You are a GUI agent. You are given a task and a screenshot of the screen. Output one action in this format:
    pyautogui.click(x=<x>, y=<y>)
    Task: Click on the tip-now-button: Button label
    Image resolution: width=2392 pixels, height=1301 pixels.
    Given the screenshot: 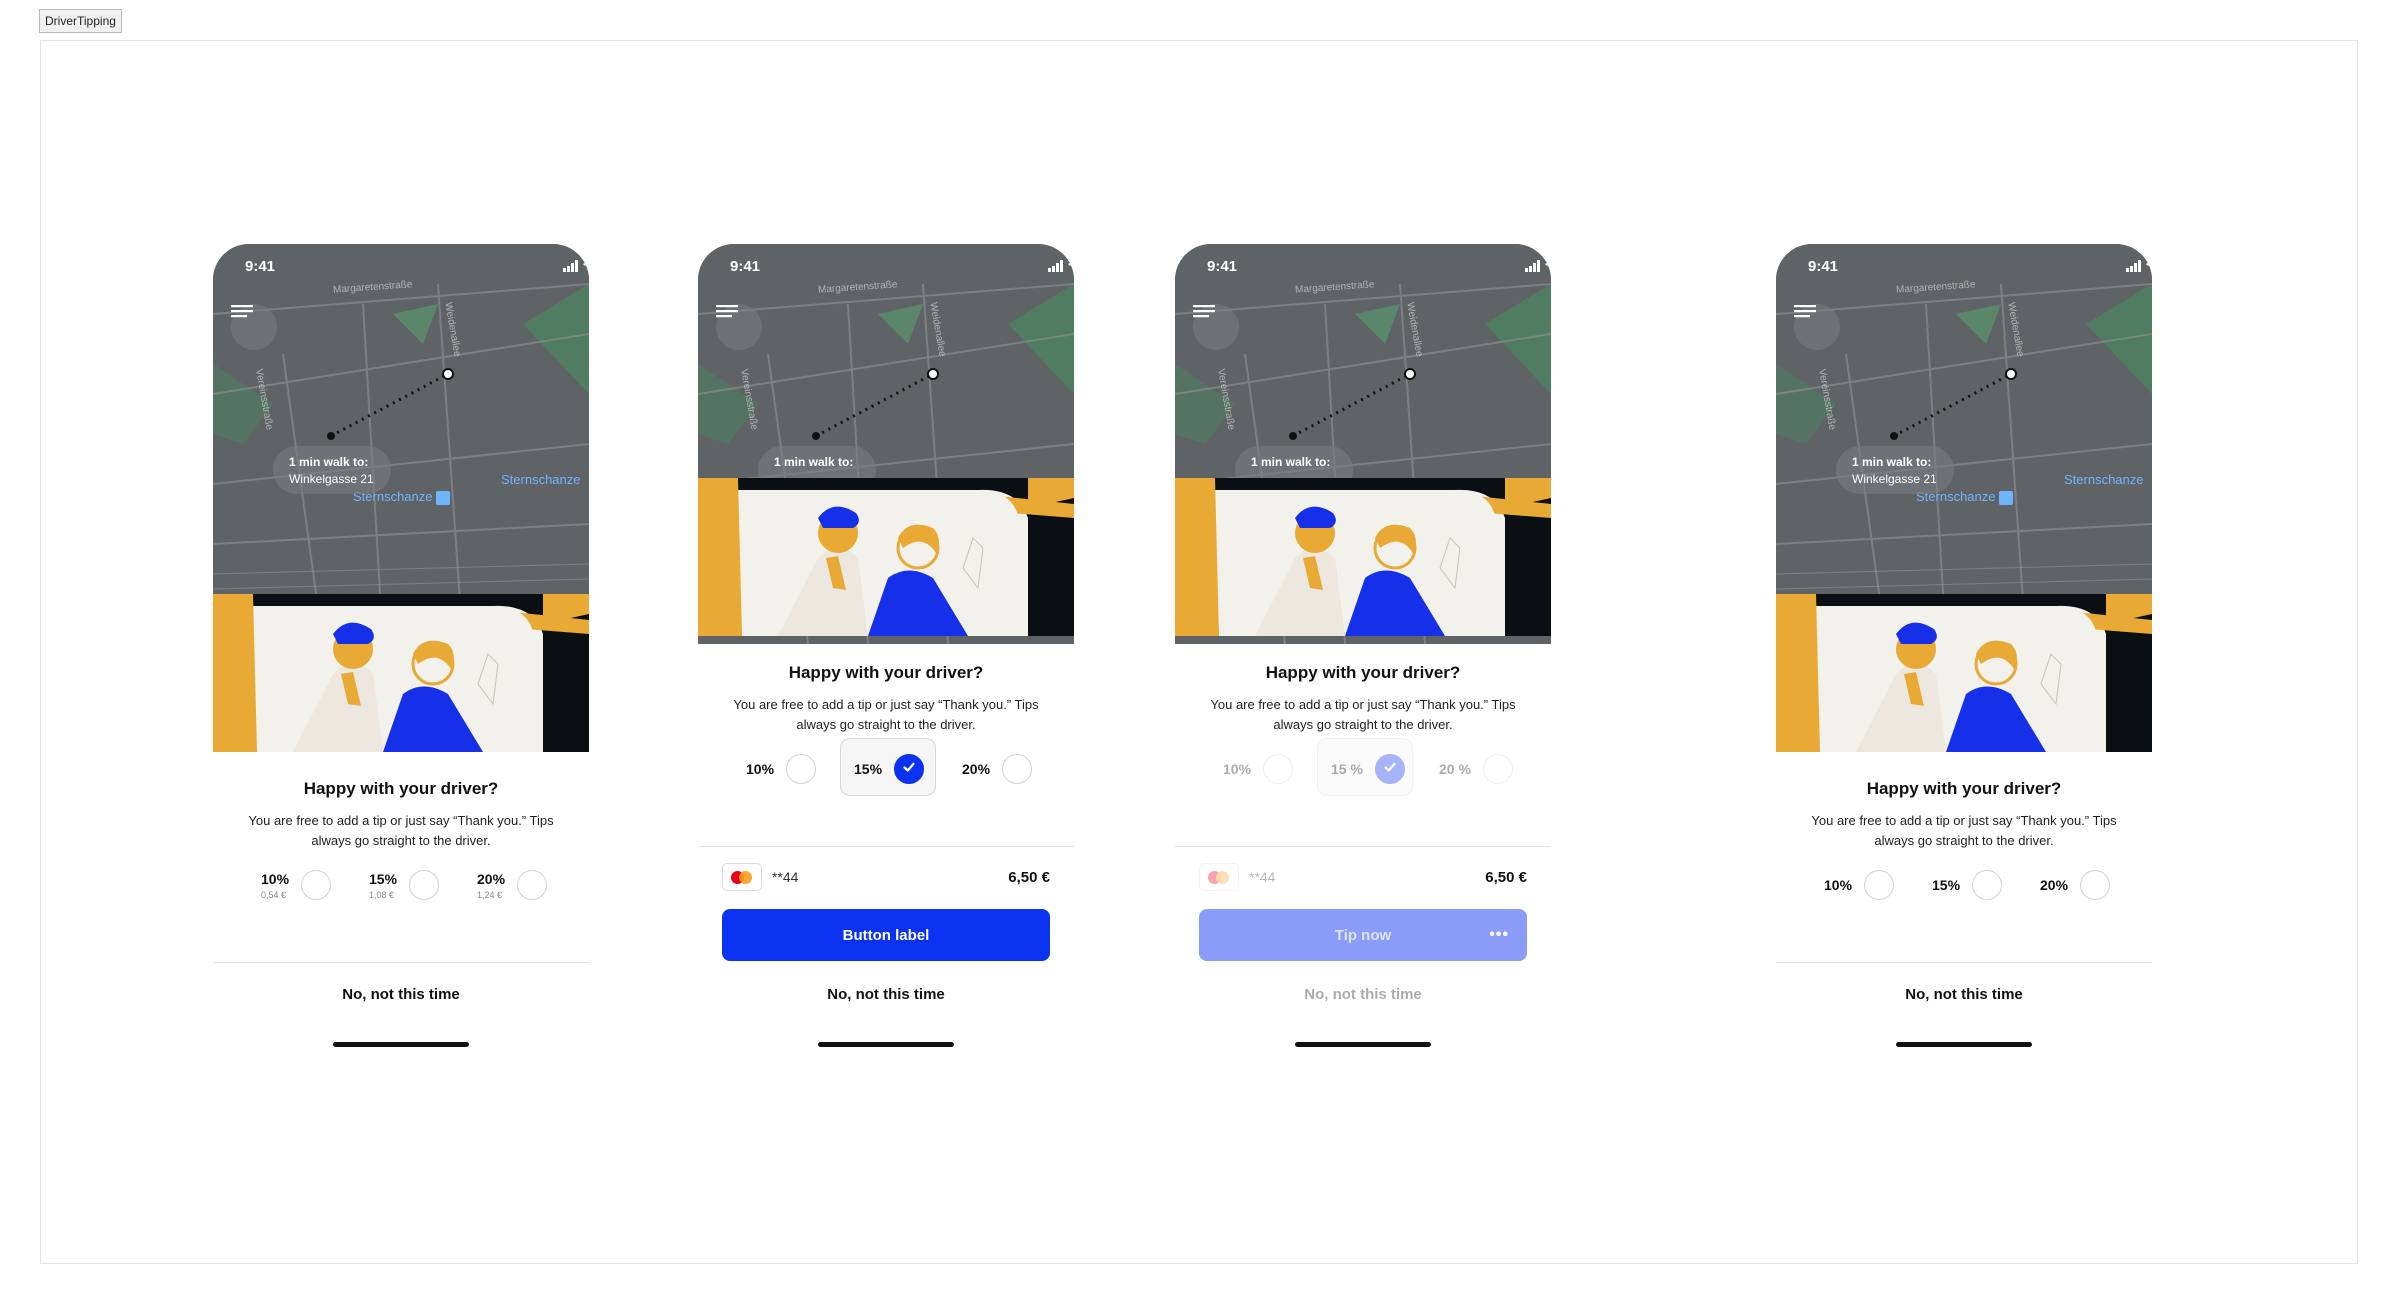 What is the action you would take?
    pyautogui.click(x=886, y=935)
    